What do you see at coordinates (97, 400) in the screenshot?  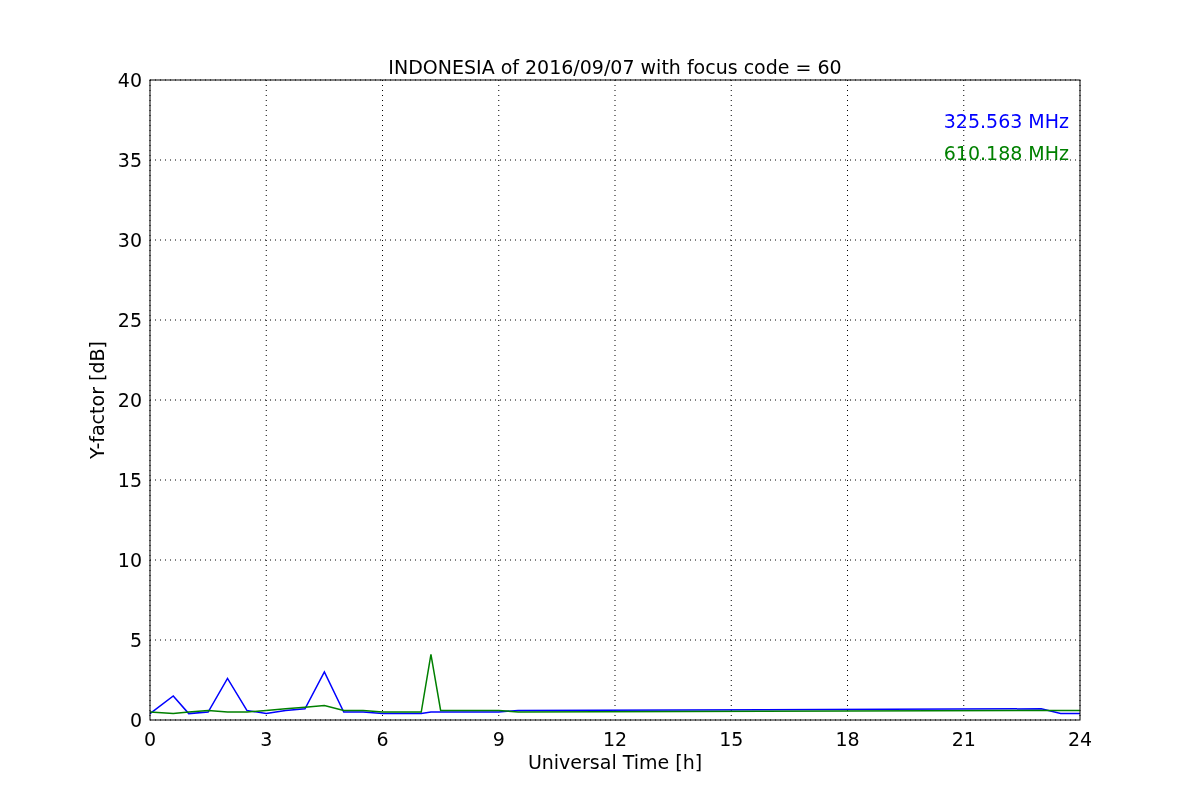 I see `y-axis-label: Y-factor [dB]` at bounding box center [97, 400].